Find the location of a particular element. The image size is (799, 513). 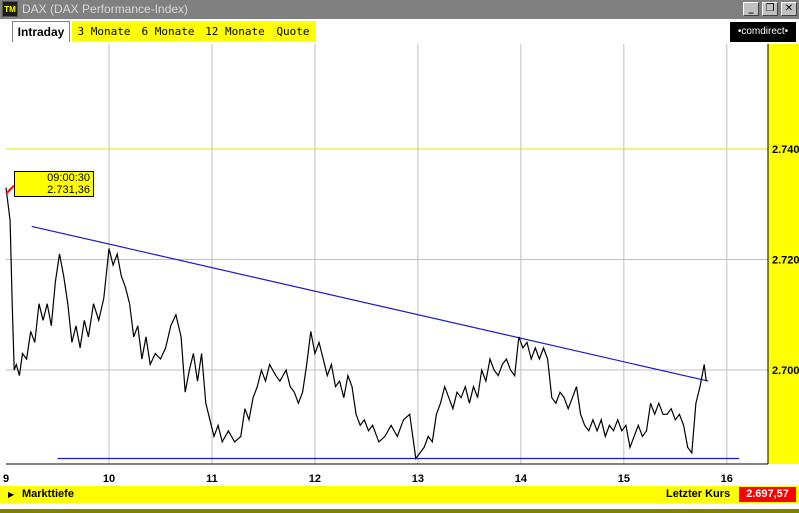

status-bar: ▶ Markttiefe Letzter Kurs 2.697,57 is located at coordinates (399, 494).